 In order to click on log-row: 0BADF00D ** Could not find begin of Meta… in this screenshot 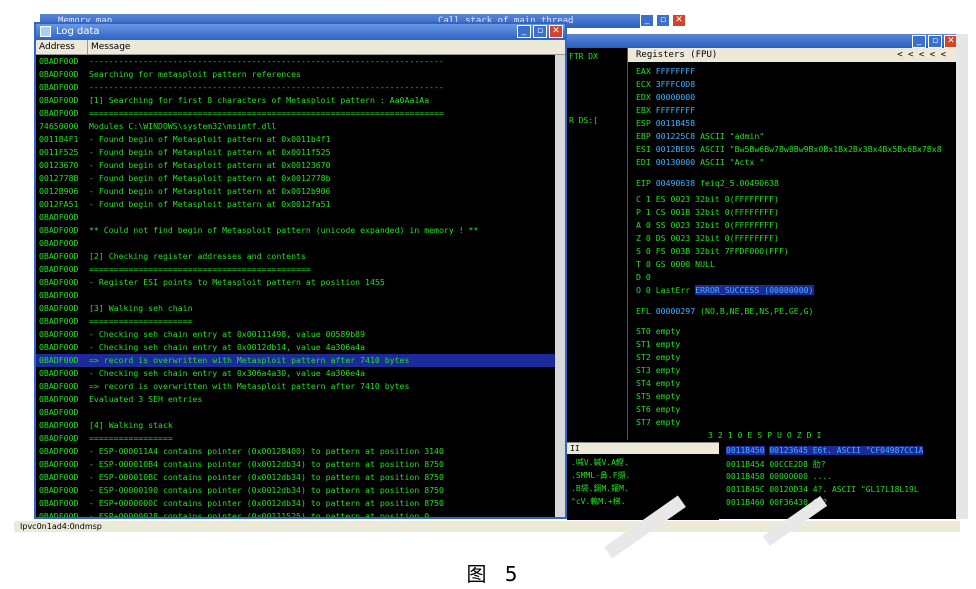, I will do `click(295, 230)`.